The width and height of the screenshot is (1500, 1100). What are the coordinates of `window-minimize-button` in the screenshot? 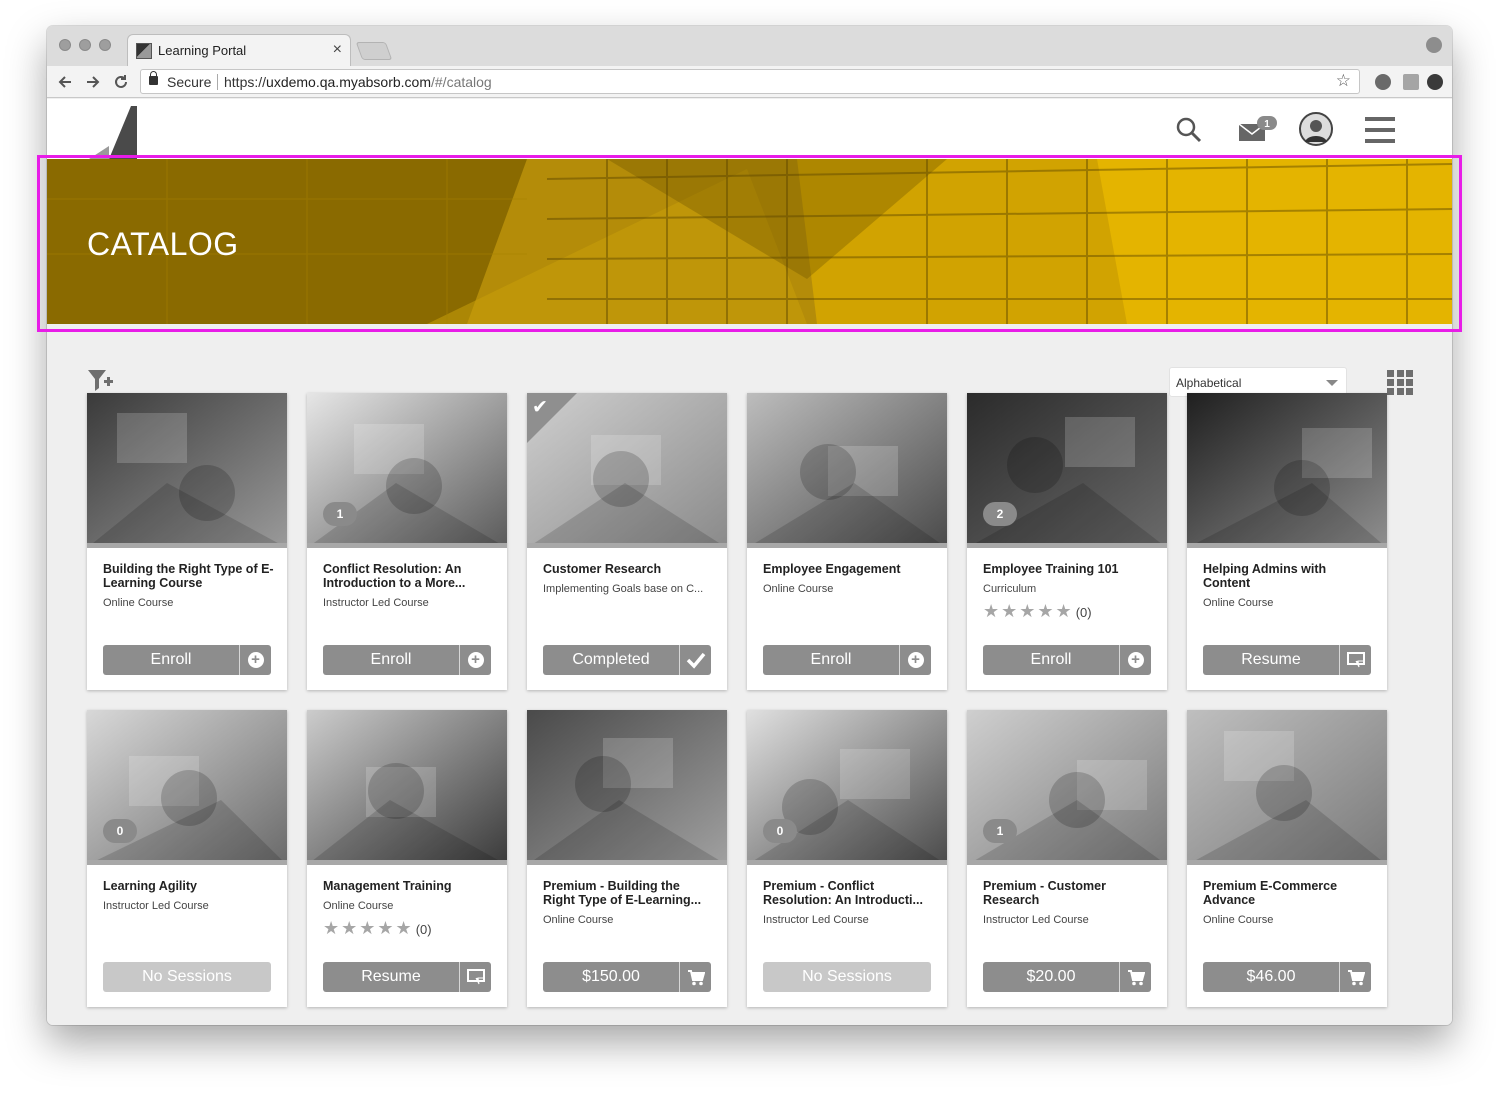 It's located at (85, 45).